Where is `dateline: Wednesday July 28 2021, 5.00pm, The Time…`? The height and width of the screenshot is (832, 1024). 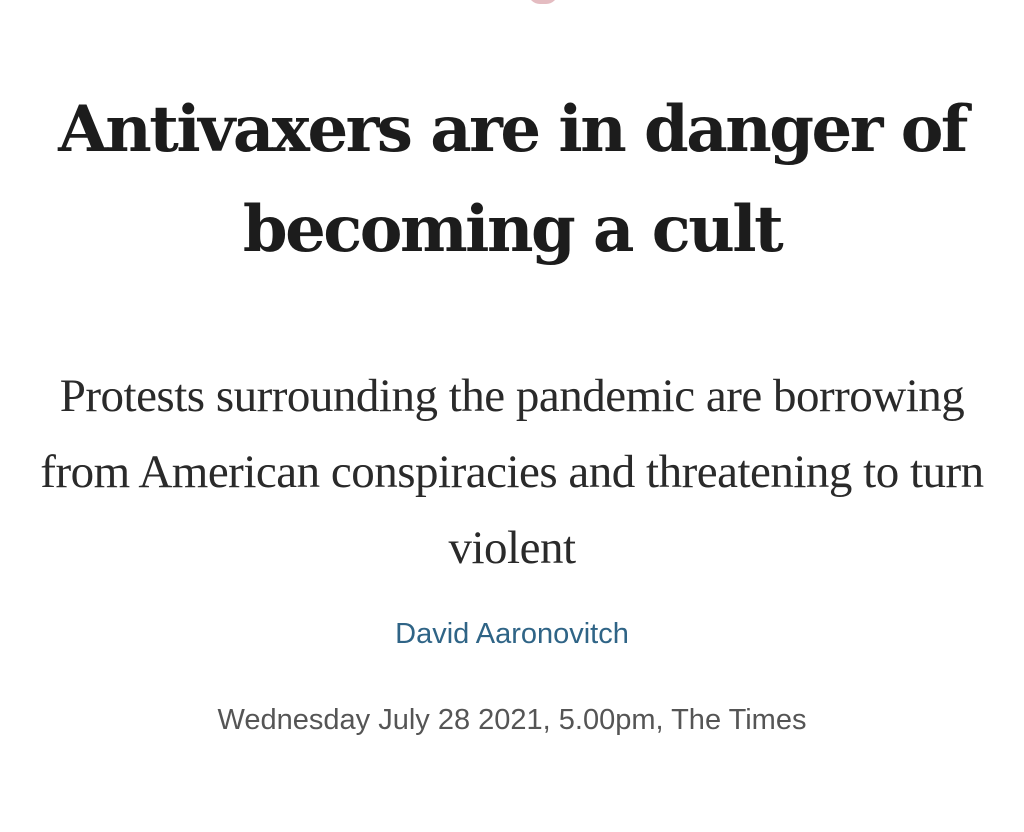 dateline: Wednesday July 28 2021, 5.00pm, The Time… is located at coordinates (512, 720).